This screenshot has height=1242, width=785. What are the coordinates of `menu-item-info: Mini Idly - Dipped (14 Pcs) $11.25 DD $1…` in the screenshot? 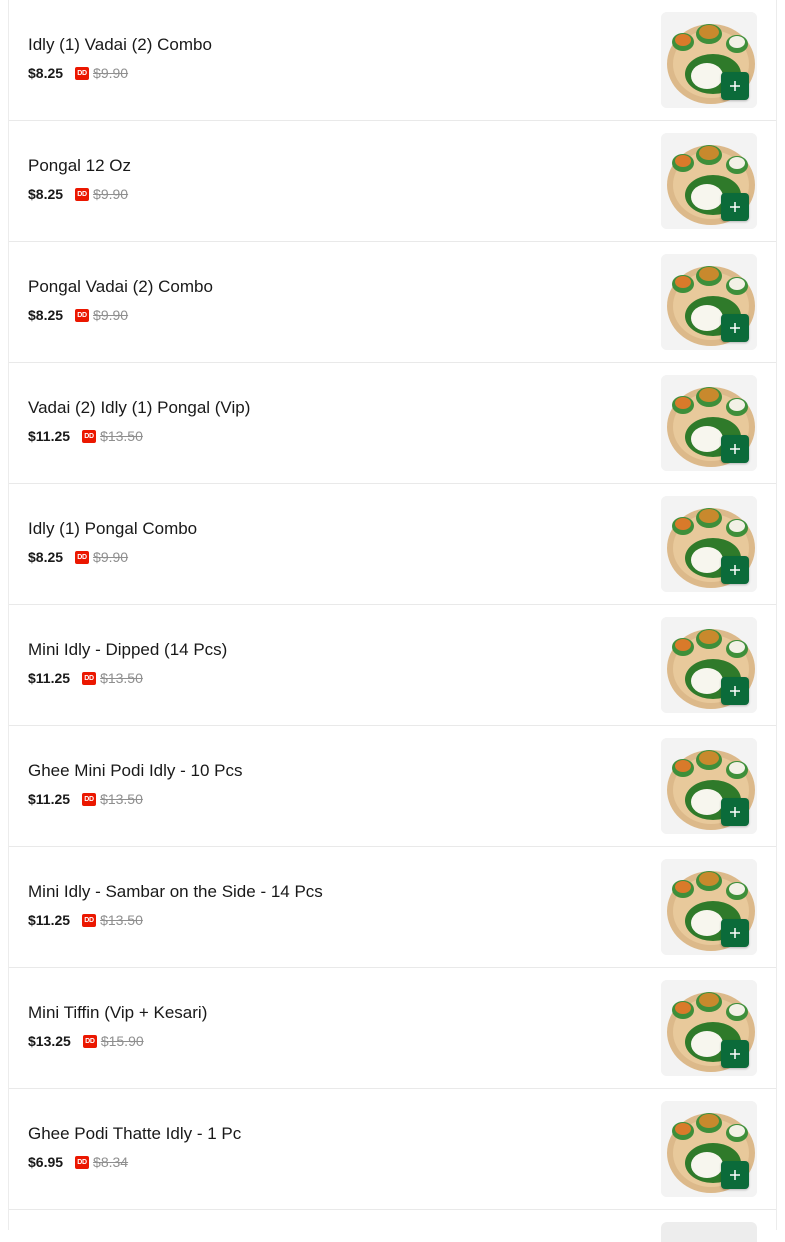 It's located at (127, 663).